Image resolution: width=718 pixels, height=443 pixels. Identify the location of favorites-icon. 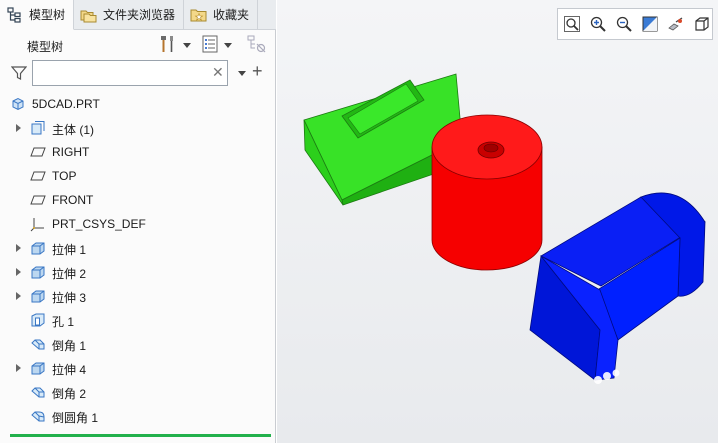
(199, 15).